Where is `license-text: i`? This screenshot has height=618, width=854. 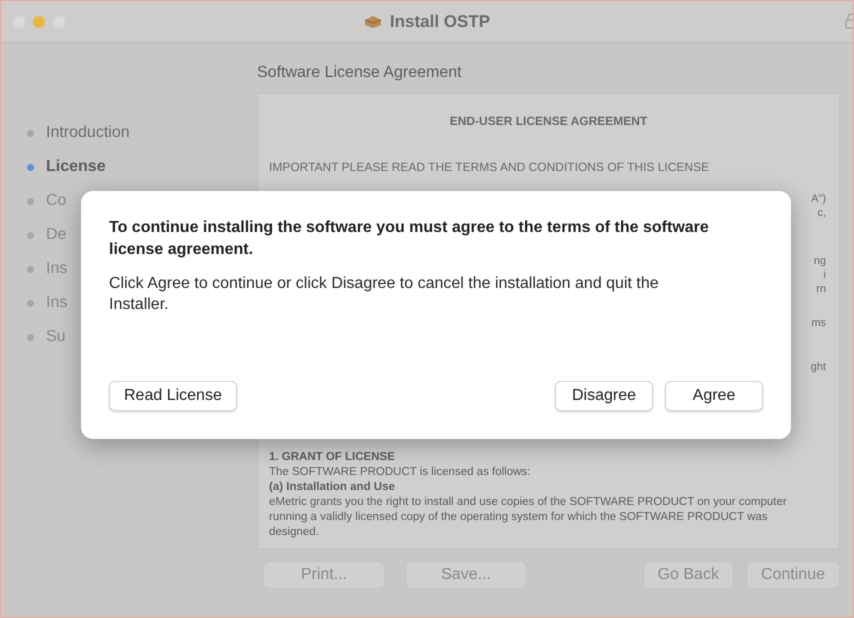 license-text: i is located at coordinates (825, 275).